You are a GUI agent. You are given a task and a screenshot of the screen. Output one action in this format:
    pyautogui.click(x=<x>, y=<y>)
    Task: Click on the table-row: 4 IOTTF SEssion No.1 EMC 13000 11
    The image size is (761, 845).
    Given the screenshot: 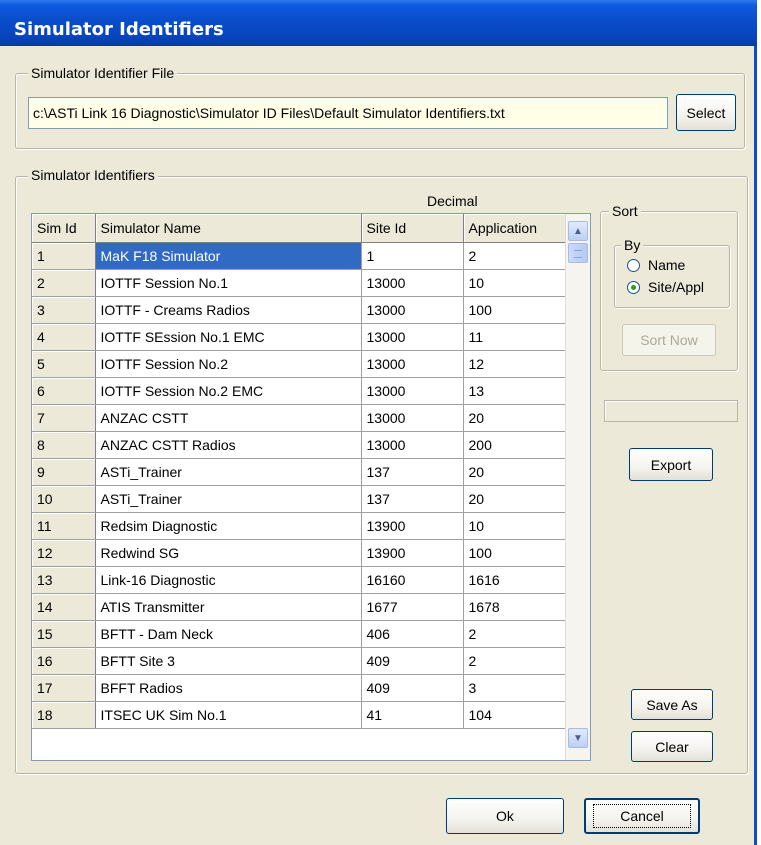 What is the action you would take?
    pyautogui.click(x=299, y=337)
    